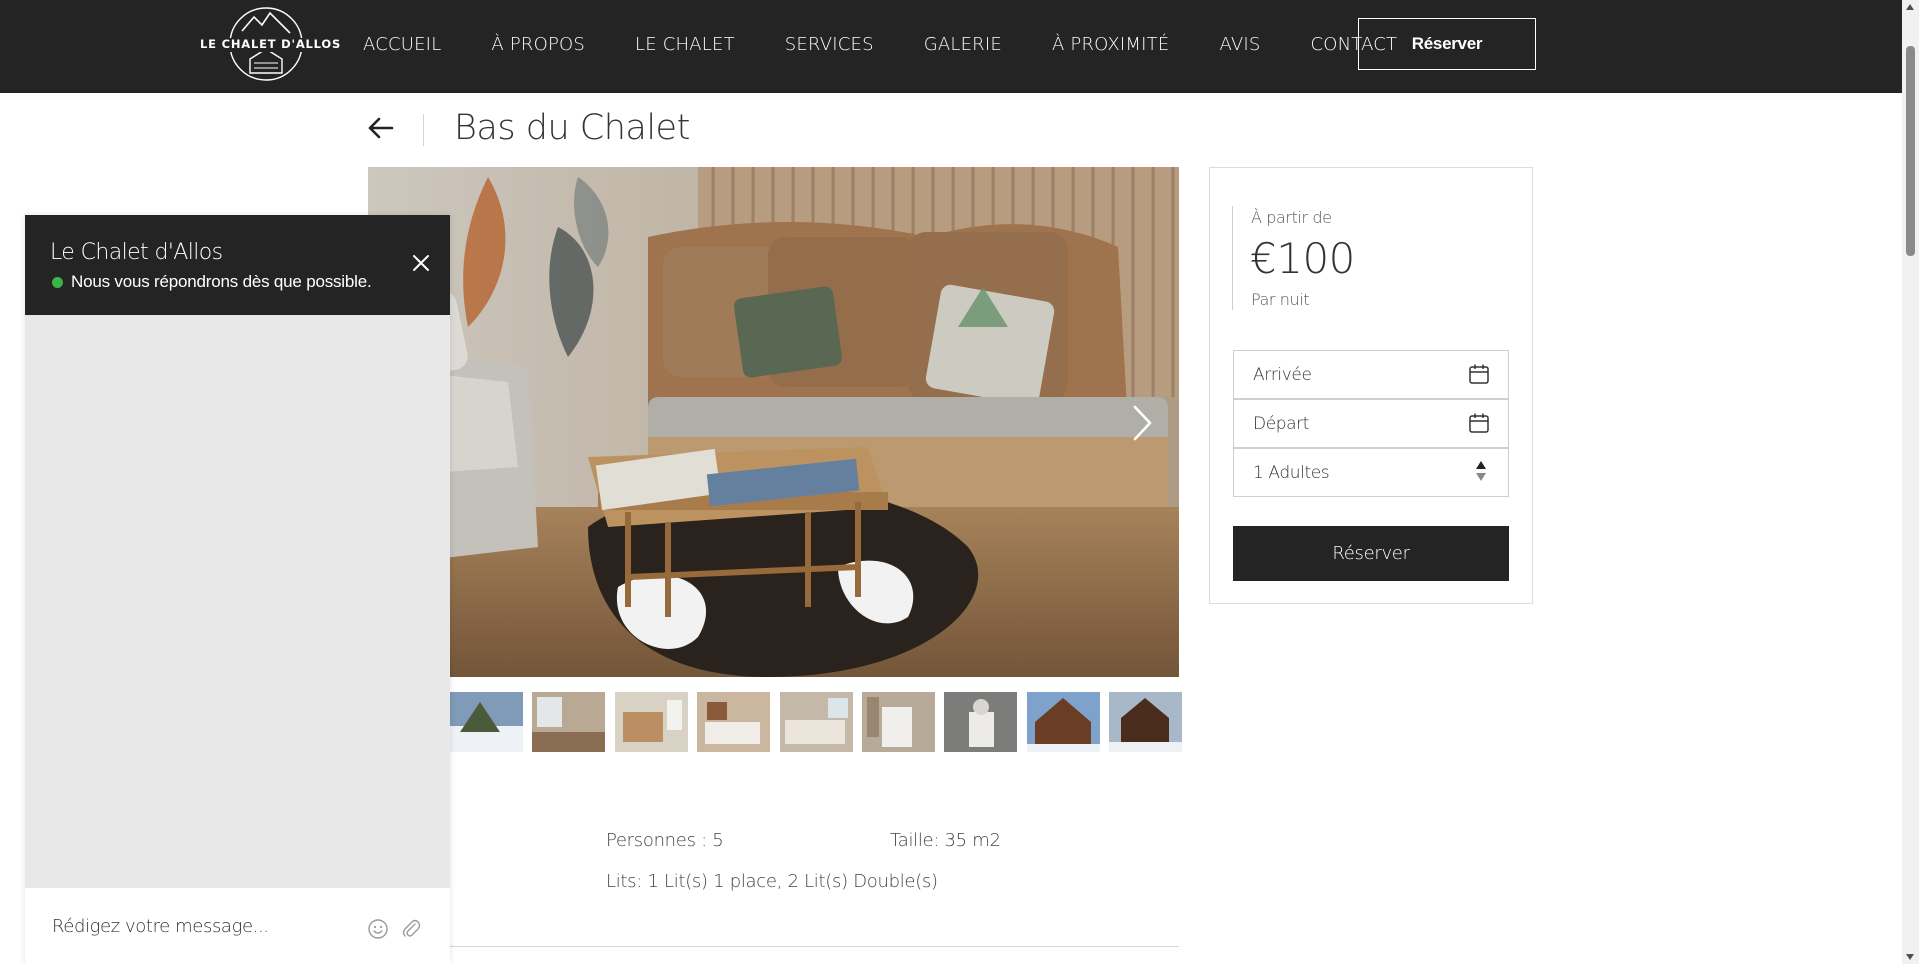  What do you see at coordinates (402, 44) in the screenshot?
I see `nav-accueil: ACCUEIL` at bounding box center [402, 44].